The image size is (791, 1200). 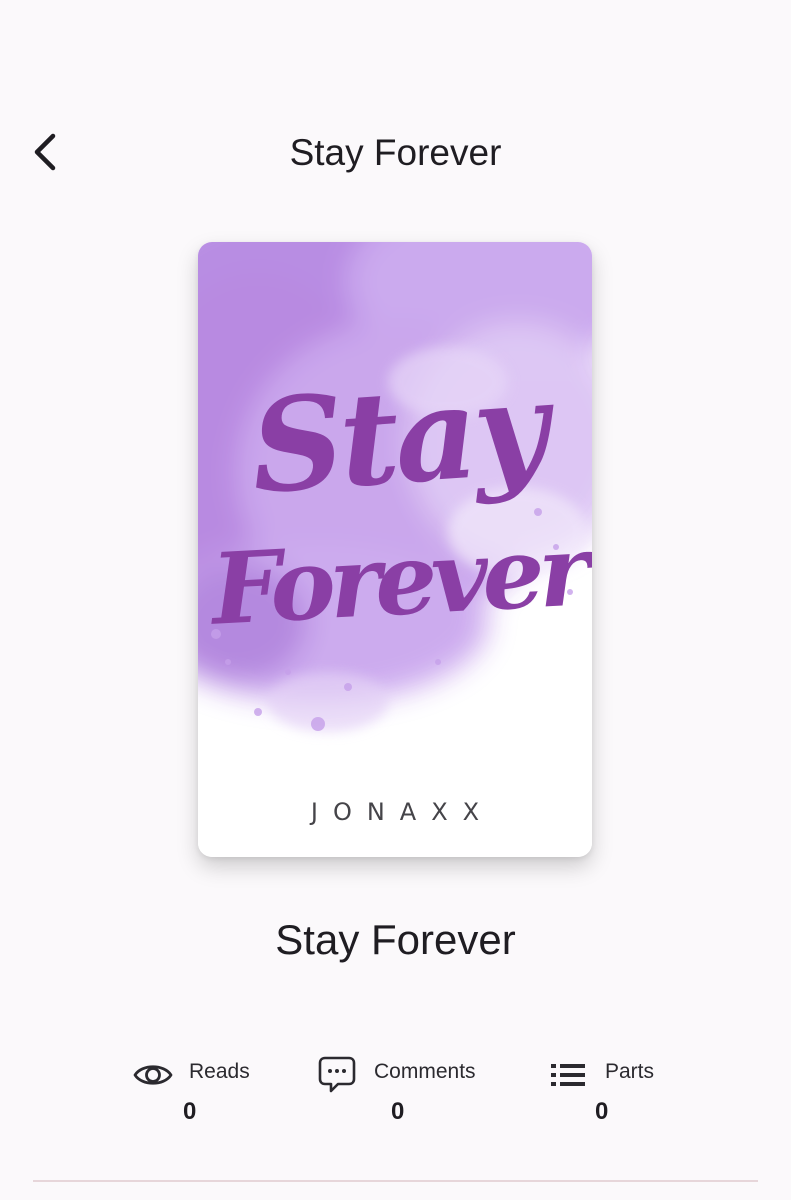 What do you see at coordinates (411, 1091) in the screenshot?
I see `stat-comments: Comments 0` at bounding box center [411, 1091].